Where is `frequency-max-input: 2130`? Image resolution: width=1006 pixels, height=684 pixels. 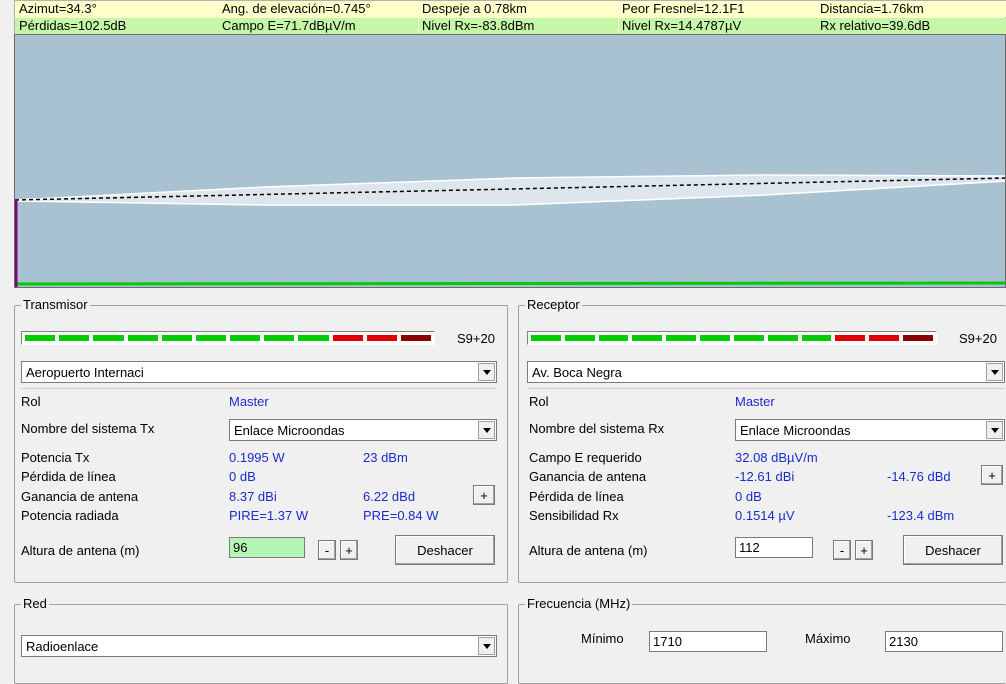
frequency-max-input: 2130 is located at coordinates (944, 641).